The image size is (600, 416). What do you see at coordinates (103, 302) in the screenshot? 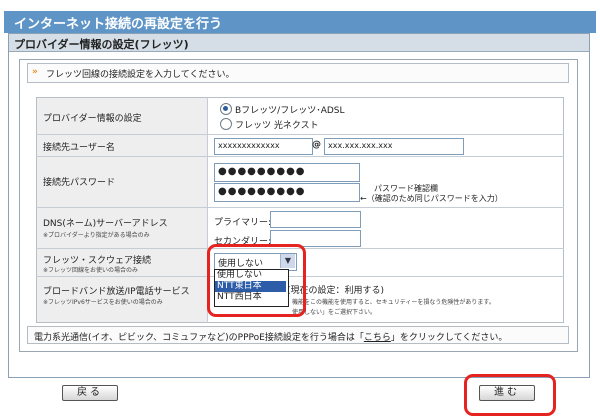
I see `broadband-note: ※フレッツIPv6サービスをお使いの場合のみ` at bounding box center [103, 302].